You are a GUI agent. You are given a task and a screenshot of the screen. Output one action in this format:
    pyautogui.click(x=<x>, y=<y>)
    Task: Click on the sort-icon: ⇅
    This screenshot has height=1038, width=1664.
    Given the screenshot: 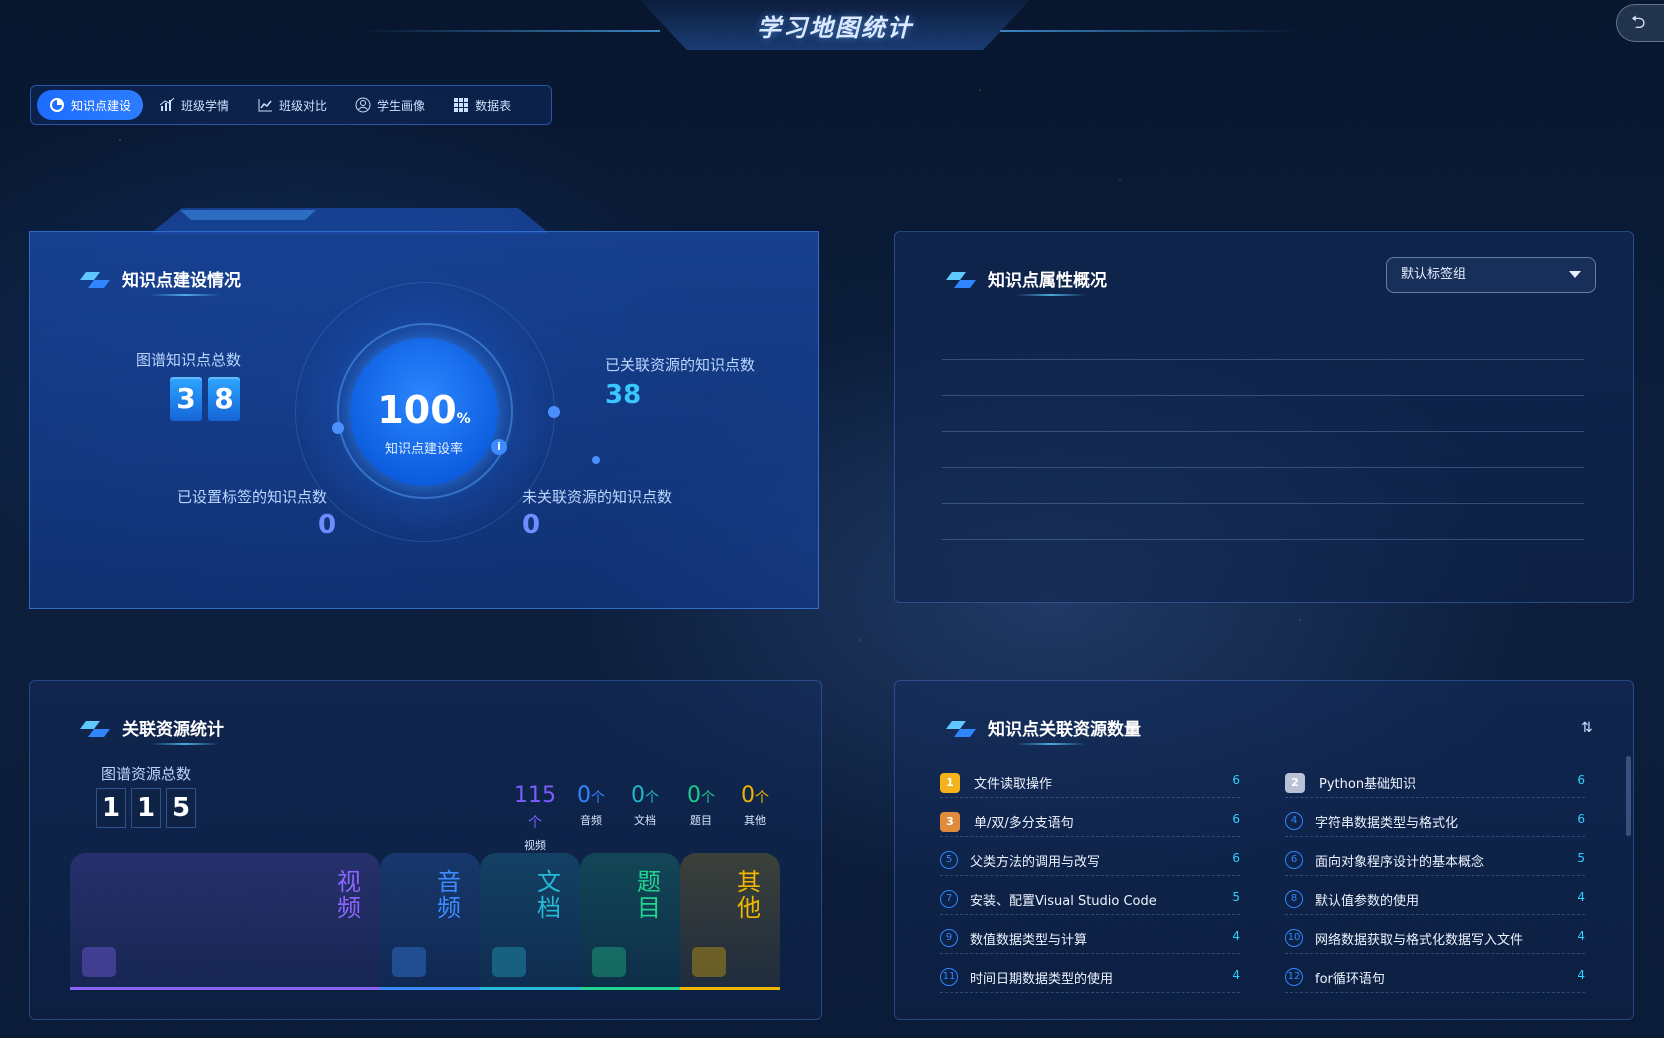 What is the action you would take?
    pyautogui.click(x=1589, y=728)
    